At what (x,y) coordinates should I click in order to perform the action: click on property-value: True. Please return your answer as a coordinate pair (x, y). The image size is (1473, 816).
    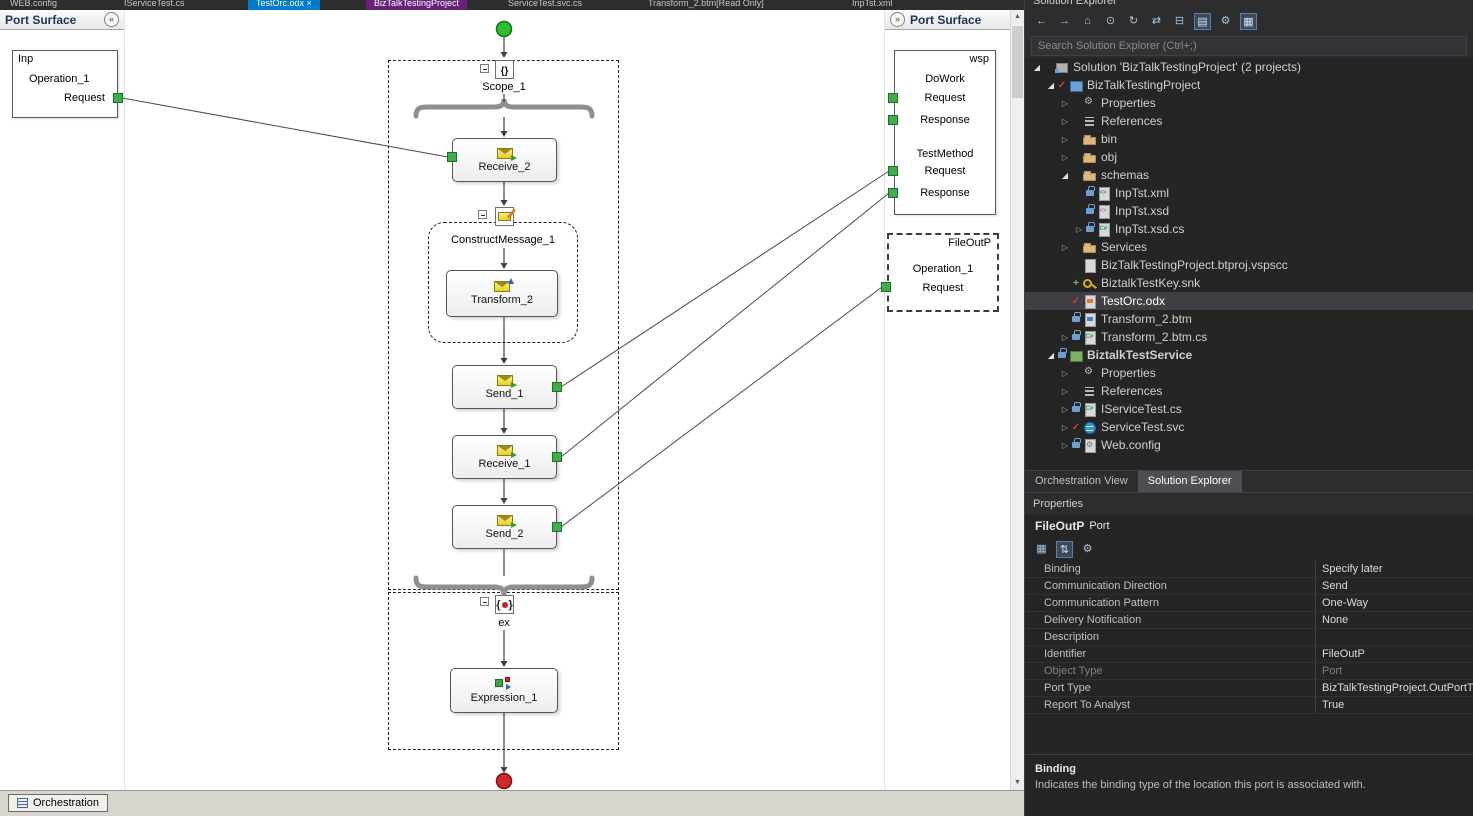
    Looking at the image, I should click on (1394, 705).